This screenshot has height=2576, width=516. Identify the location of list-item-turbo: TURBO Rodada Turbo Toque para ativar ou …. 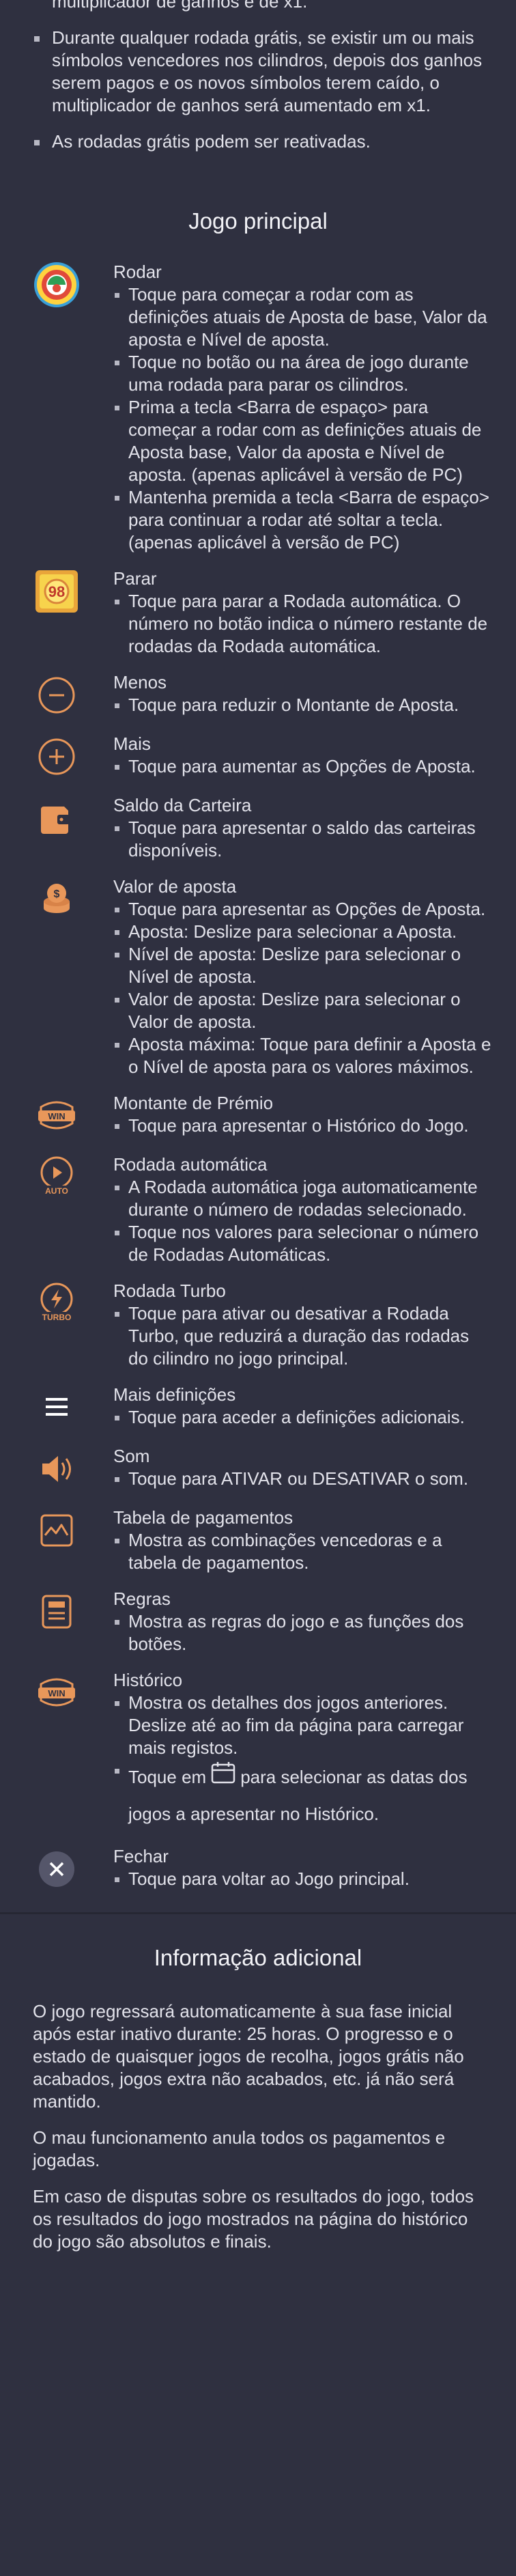
(258, 1325).